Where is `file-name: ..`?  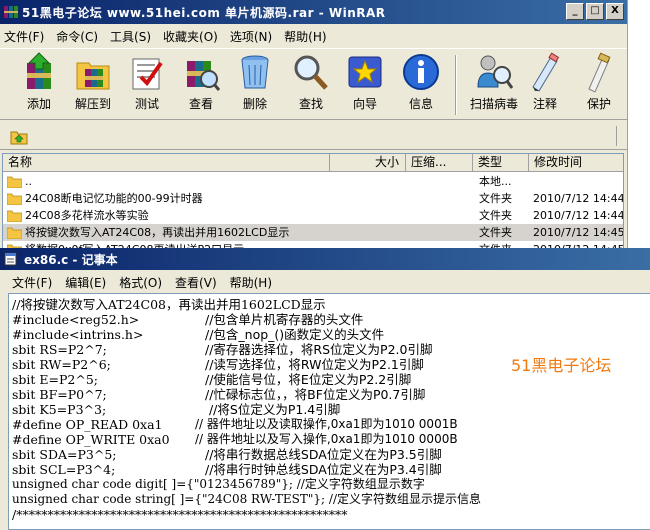
file-name: .. is located at coordinates (28, 181).